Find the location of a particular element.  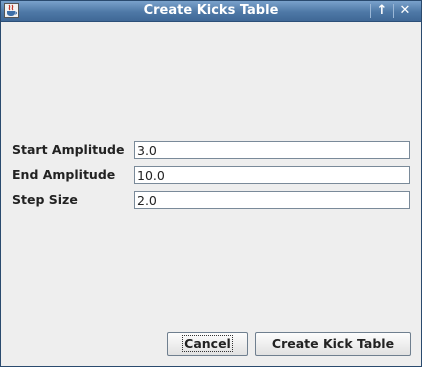

create-kick-table-button: Create Kick Table is located at coordinates (333, 344).